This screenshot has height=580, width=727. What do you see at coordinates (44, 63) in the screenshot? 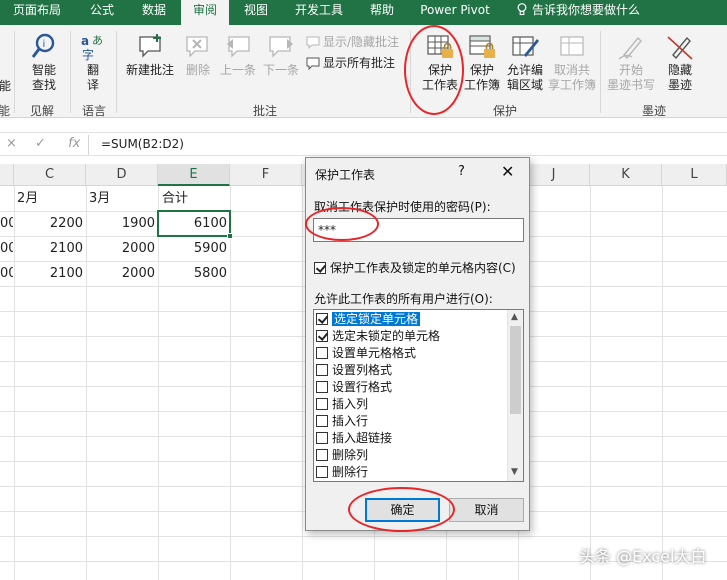
I see `smart-lookup-button: i 智能 查找` at bounding box center [44, 63].